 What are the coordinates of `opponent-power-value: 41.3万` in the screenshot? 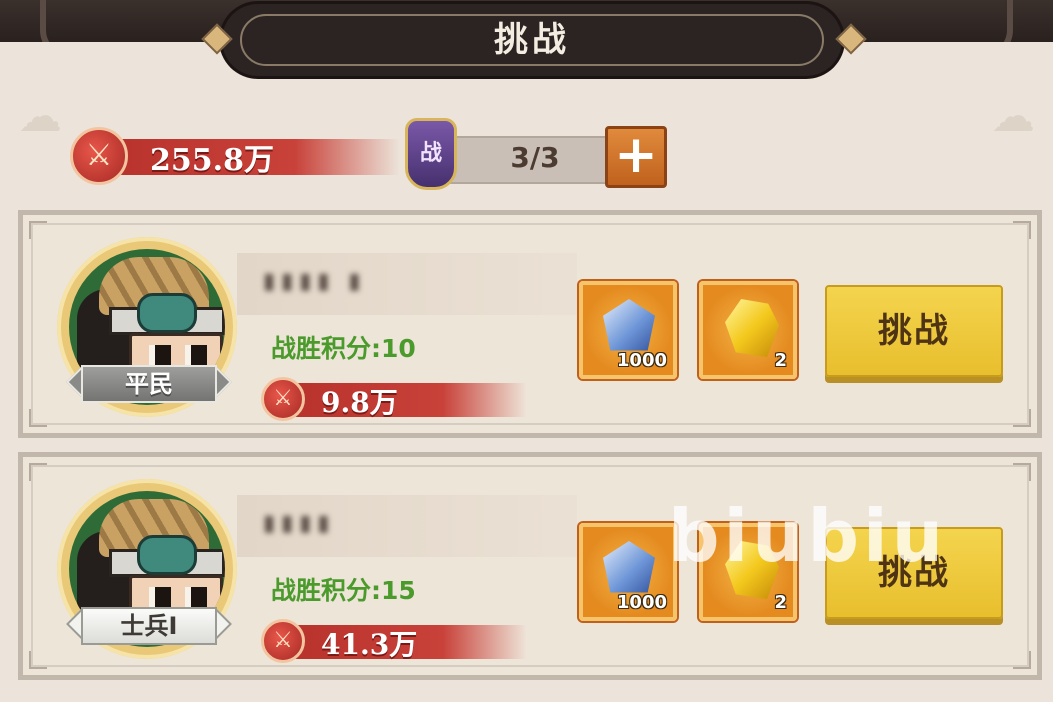 It's located at (369, 644).